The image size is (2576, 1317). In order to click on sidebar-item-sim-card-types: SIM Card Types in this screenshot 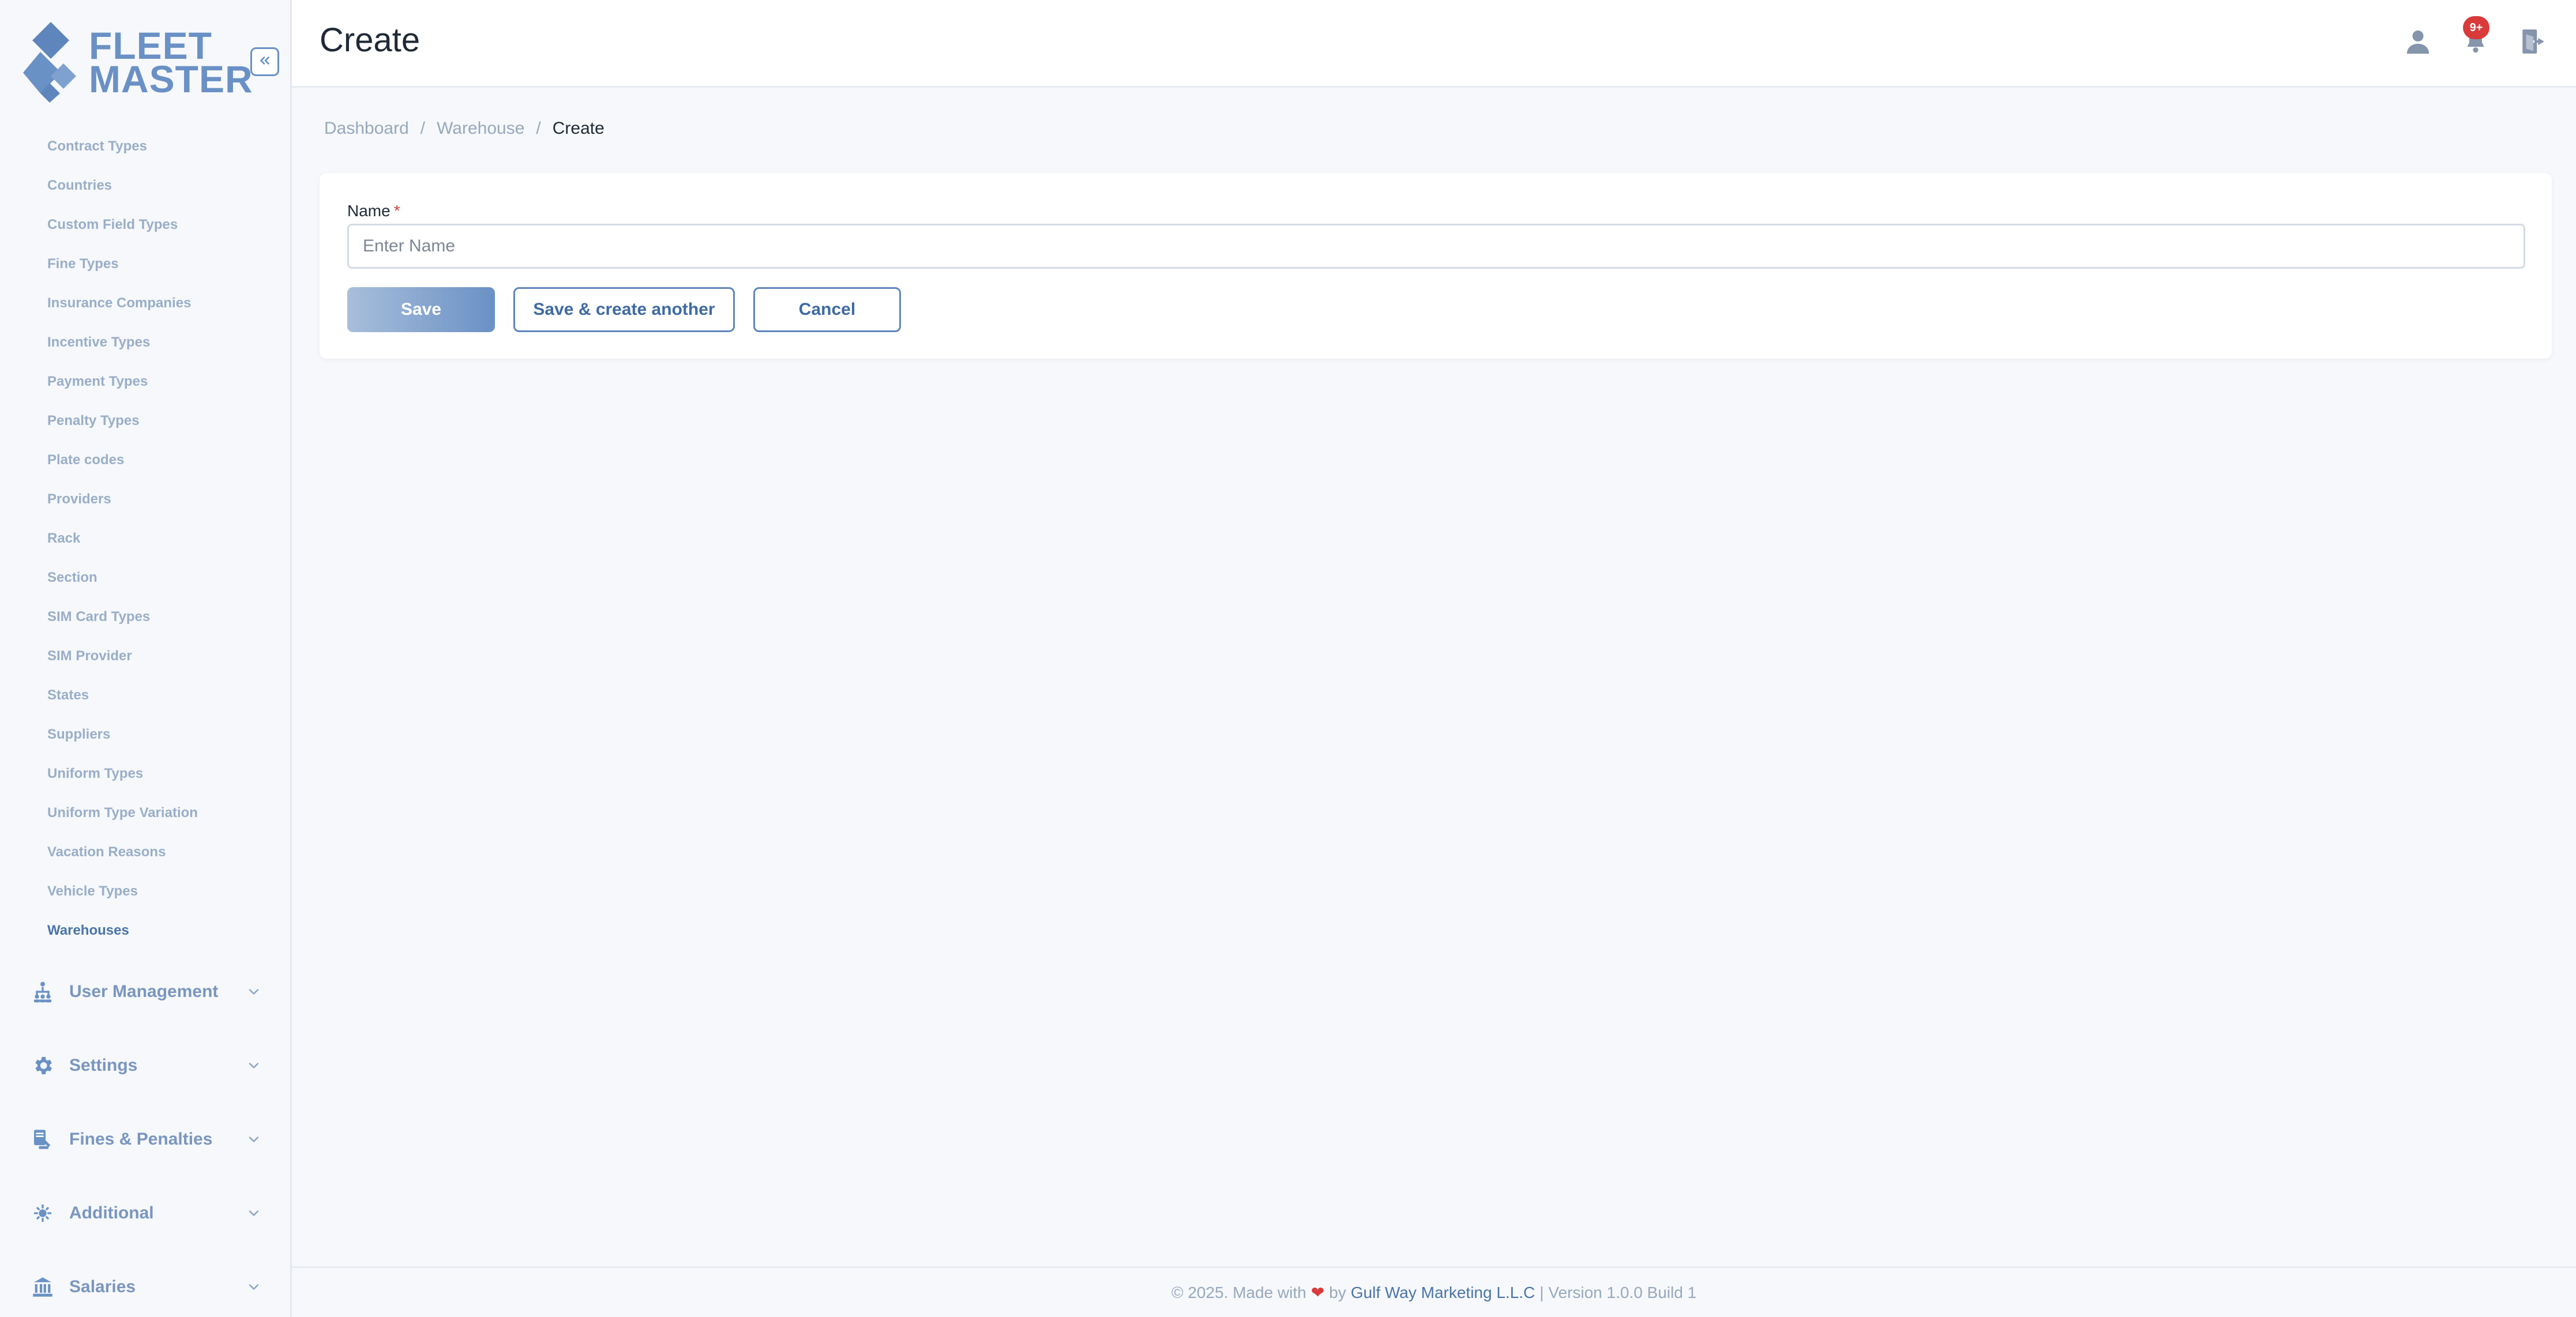, I will do `click(122, 617)`.